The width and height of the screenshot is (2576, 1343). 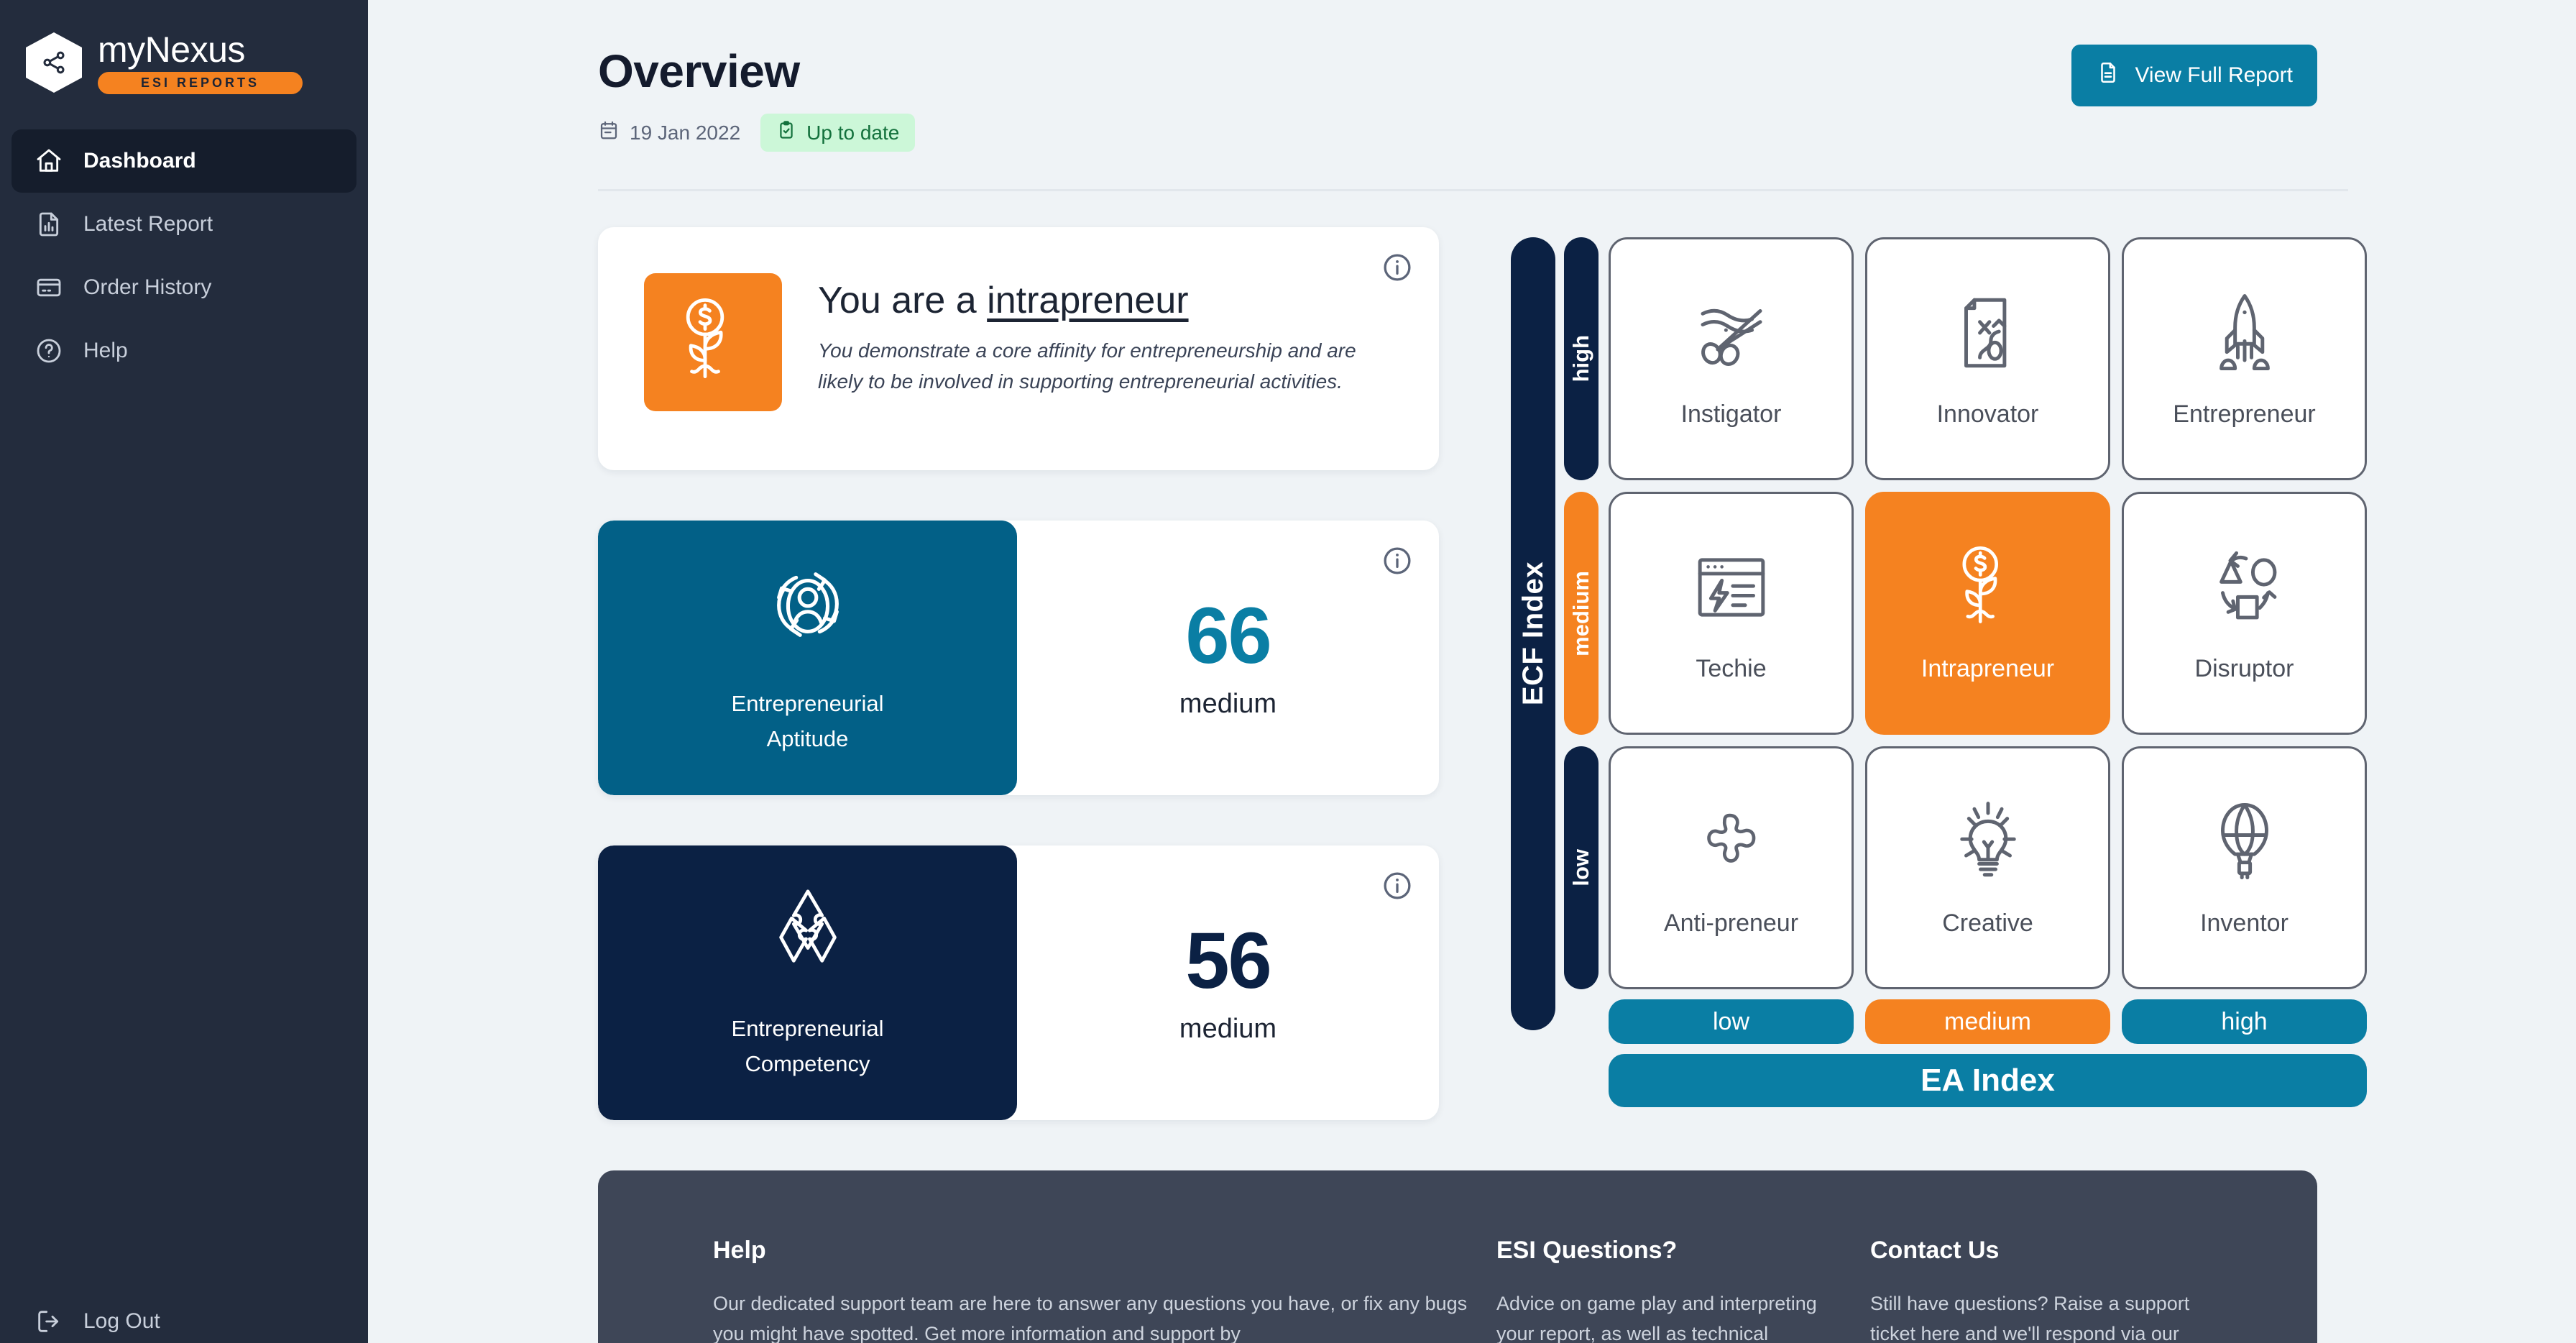 I want to click on scissors-icon, so click(x=1731, y=334).